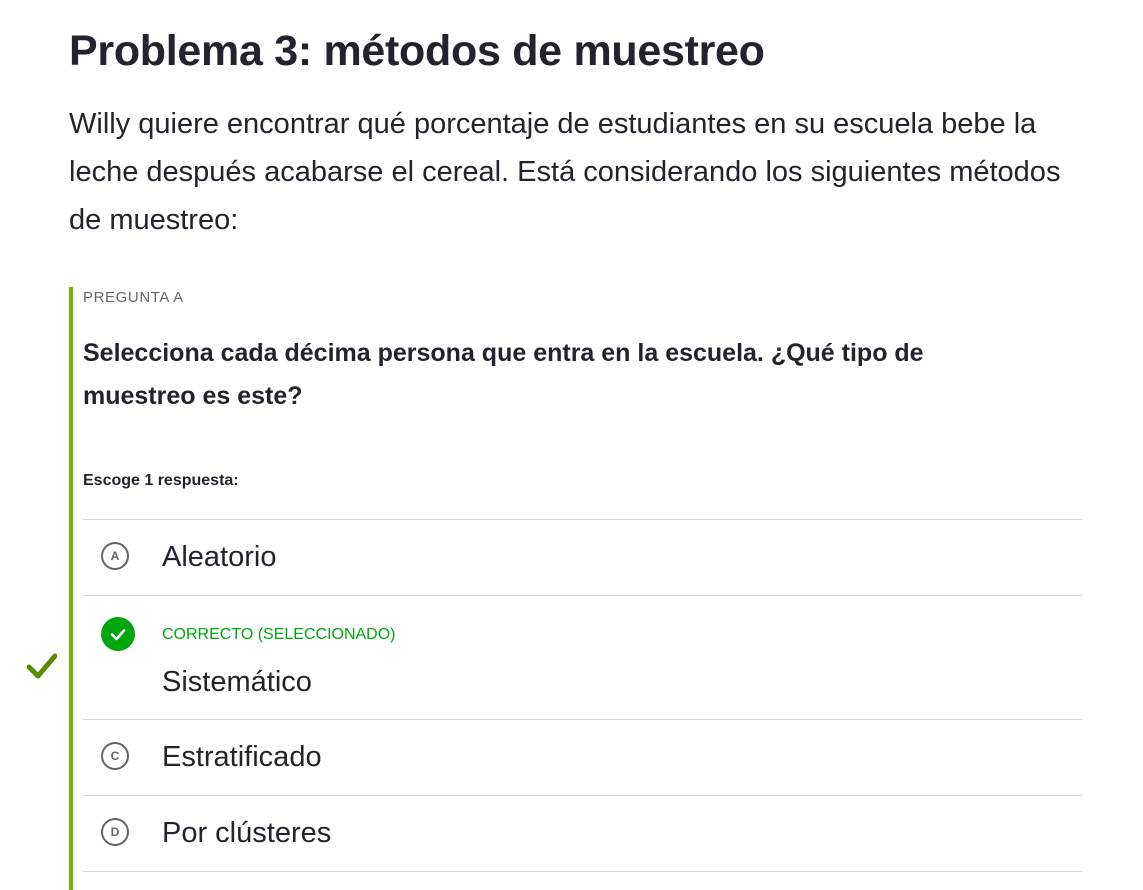 This screenshot has width=1143, height=890. What do you see at coordinates (417, 51) in the screenshot?
I see `page-title: Problema 3: métodos de muestreo` at bounding box center [417, 51].